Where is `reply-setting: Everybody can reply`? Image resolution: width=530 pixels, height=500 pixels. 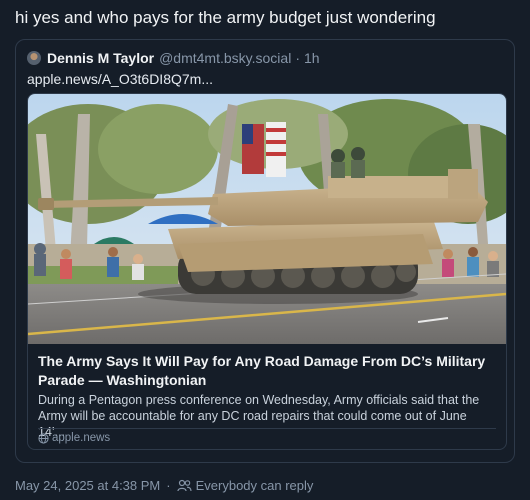
reply-setting: Everybody can reply is located at coordinates (245, 485).